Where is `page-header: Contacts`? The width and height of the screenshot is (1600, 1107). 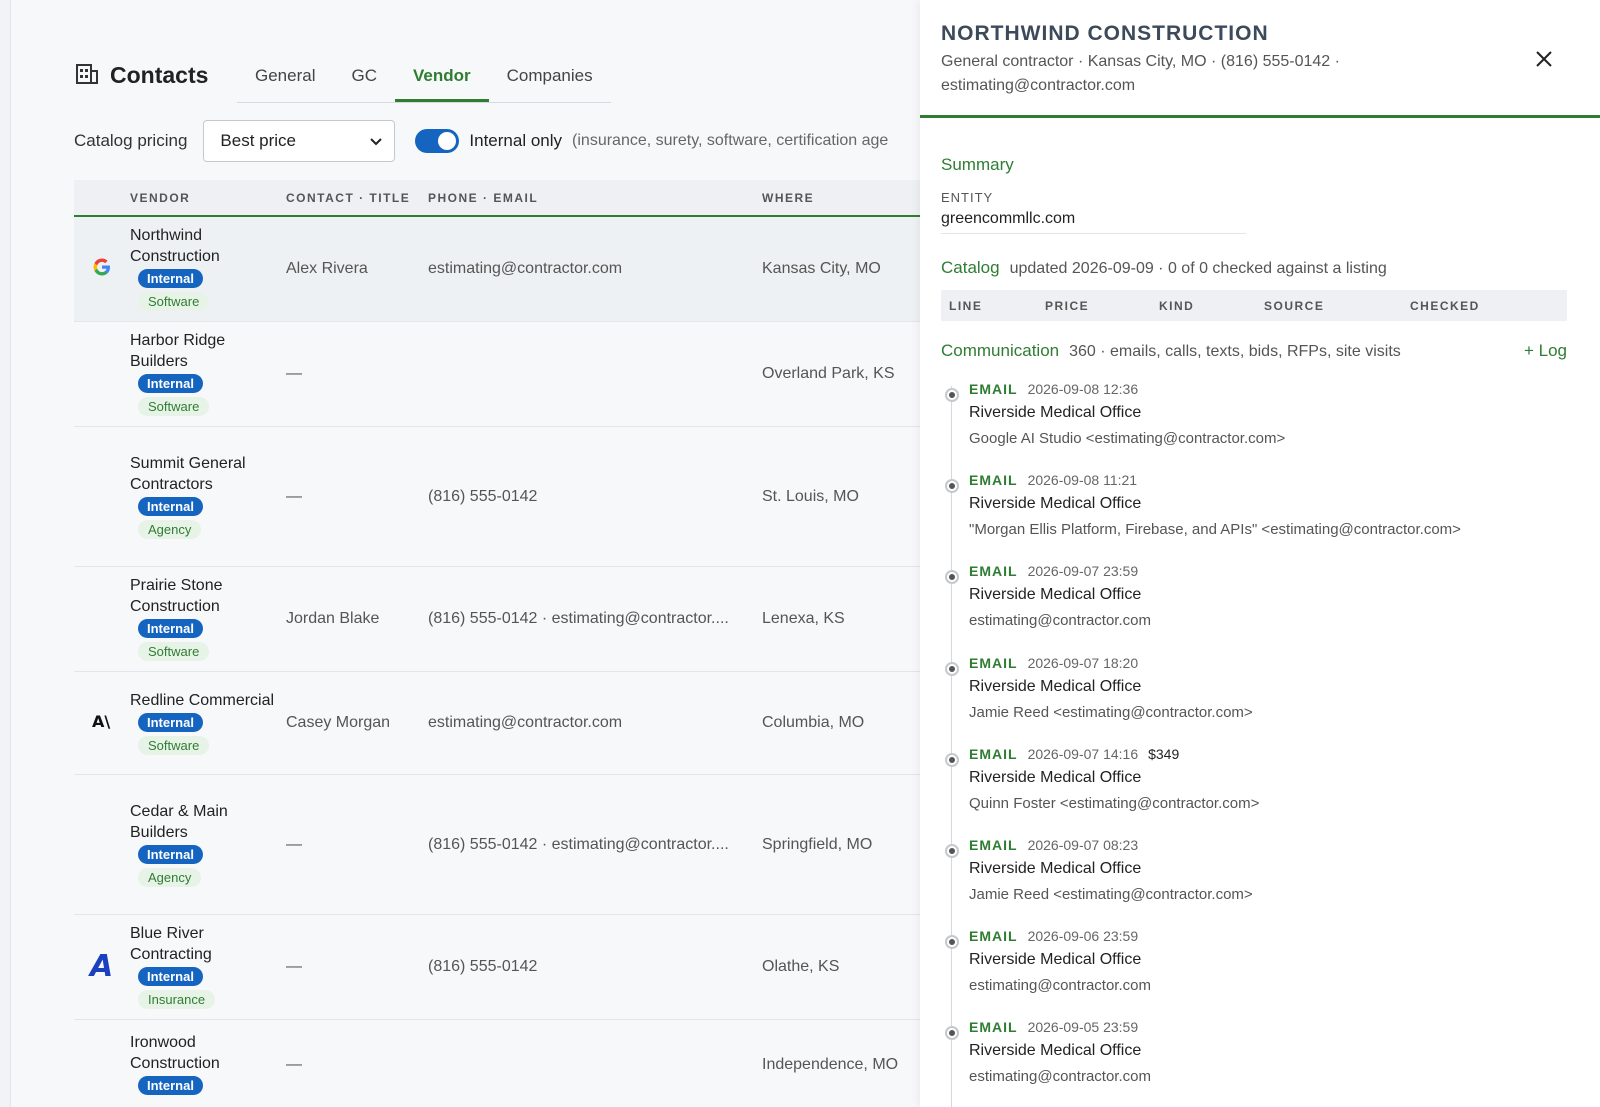 page-header: Contacts is located at coordinates (141, 75).